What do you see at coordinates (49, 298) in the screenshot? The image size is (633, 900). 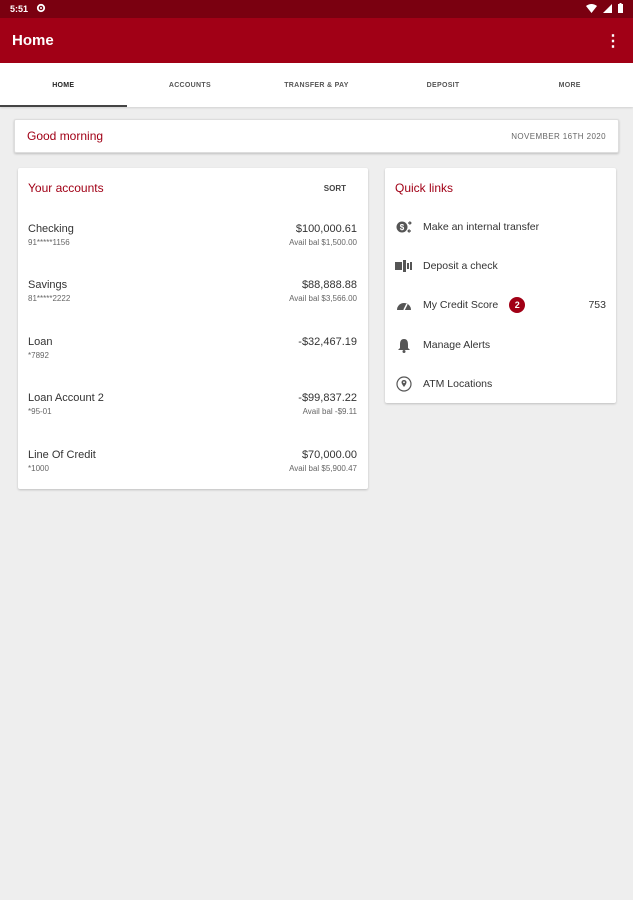 I see `account-number: 81*****2222` at bounding box center [49, 298].